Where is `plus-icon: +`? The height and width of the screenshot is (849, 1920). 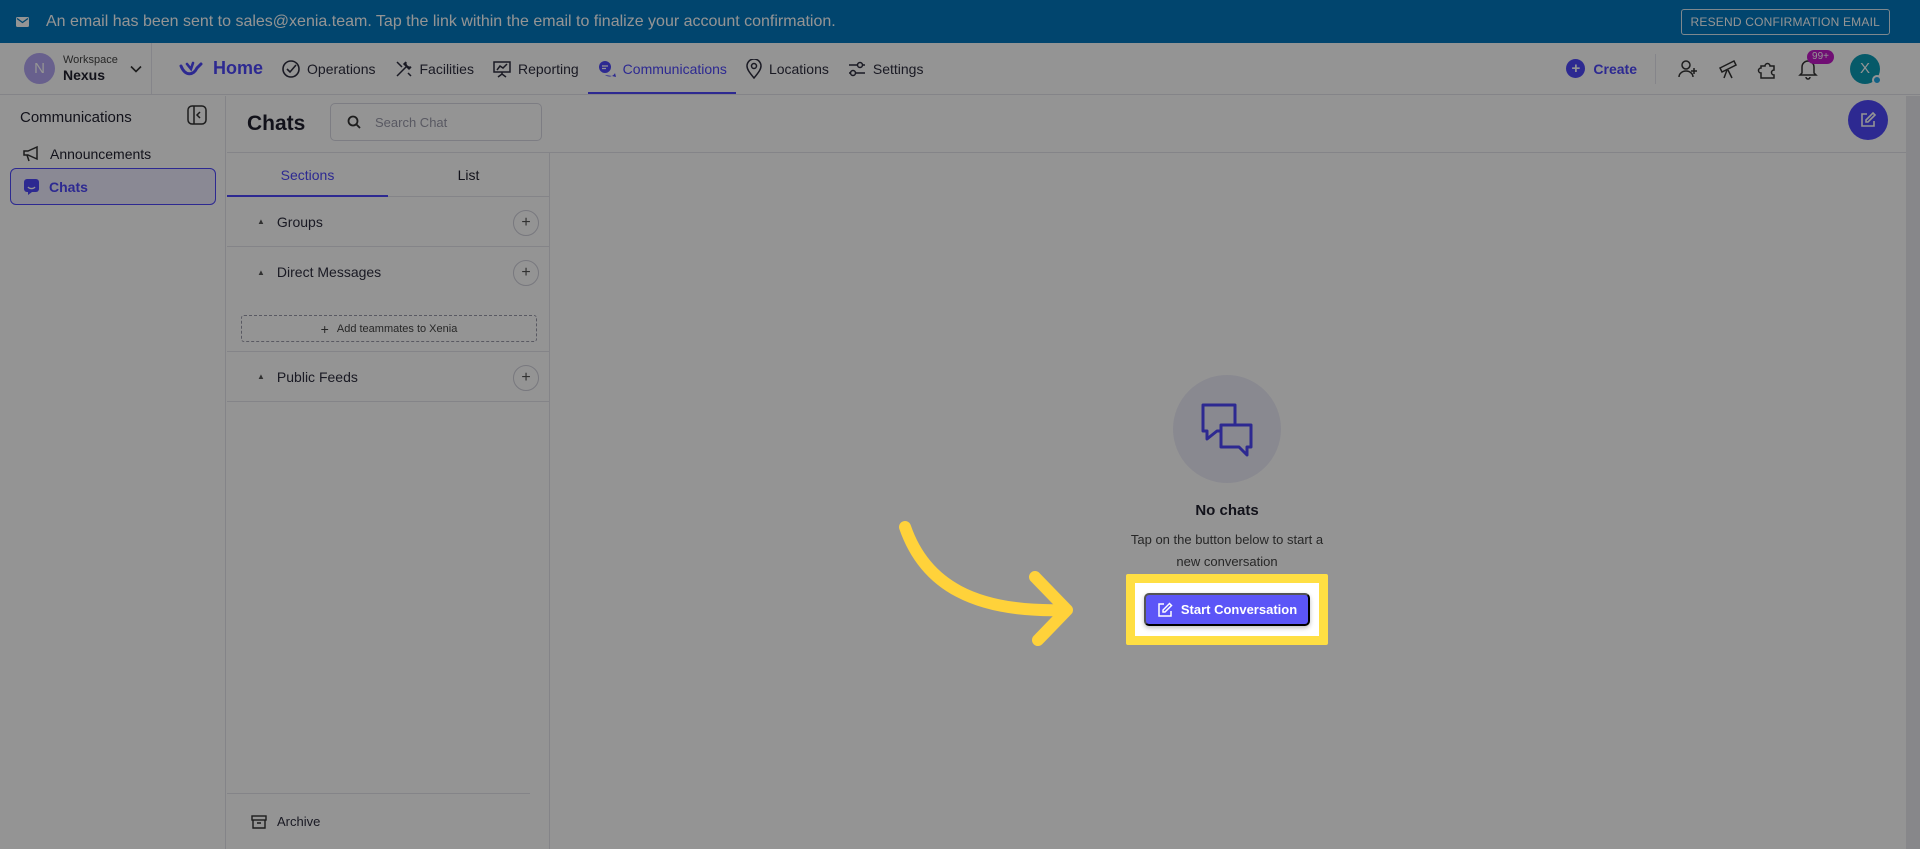
plus-icon: + is located at coordinates (324, 328).